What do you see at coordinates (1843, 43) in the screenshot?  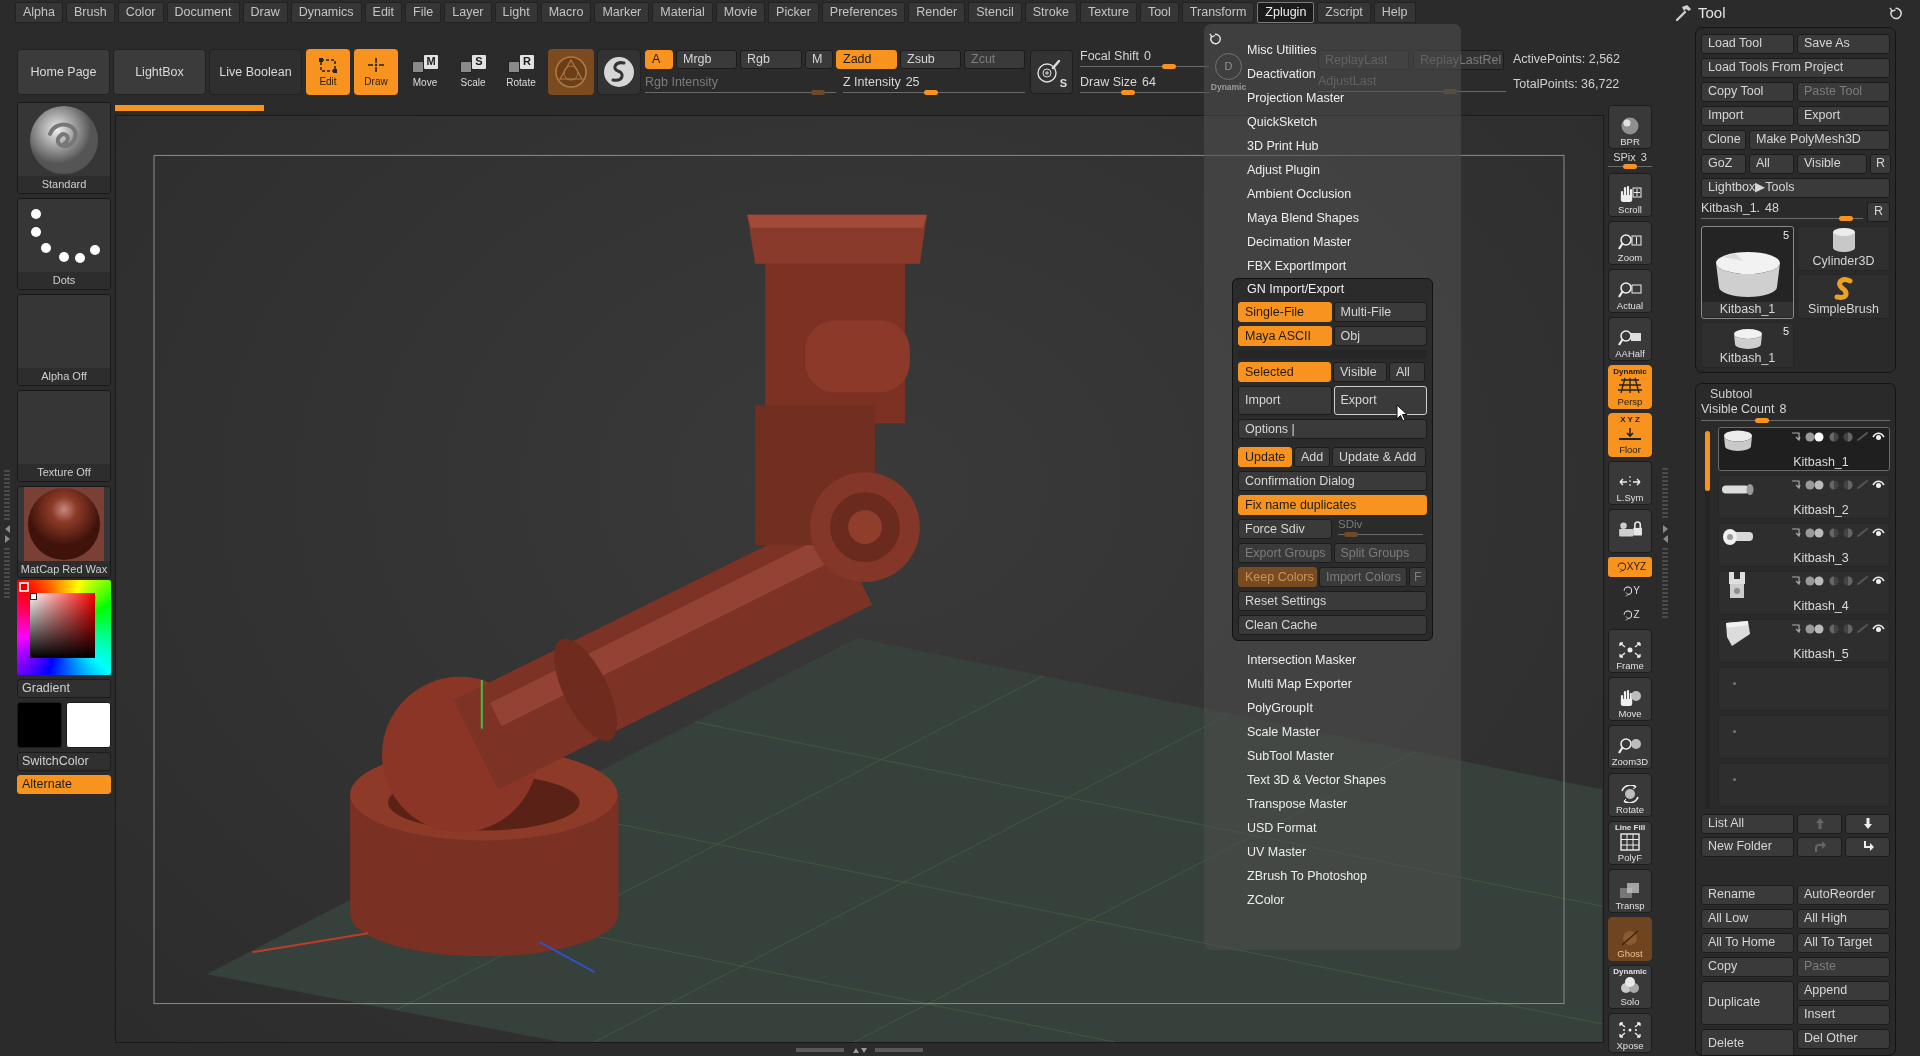 I see `tool-button: Save As` at bounding box center [1843, 43].